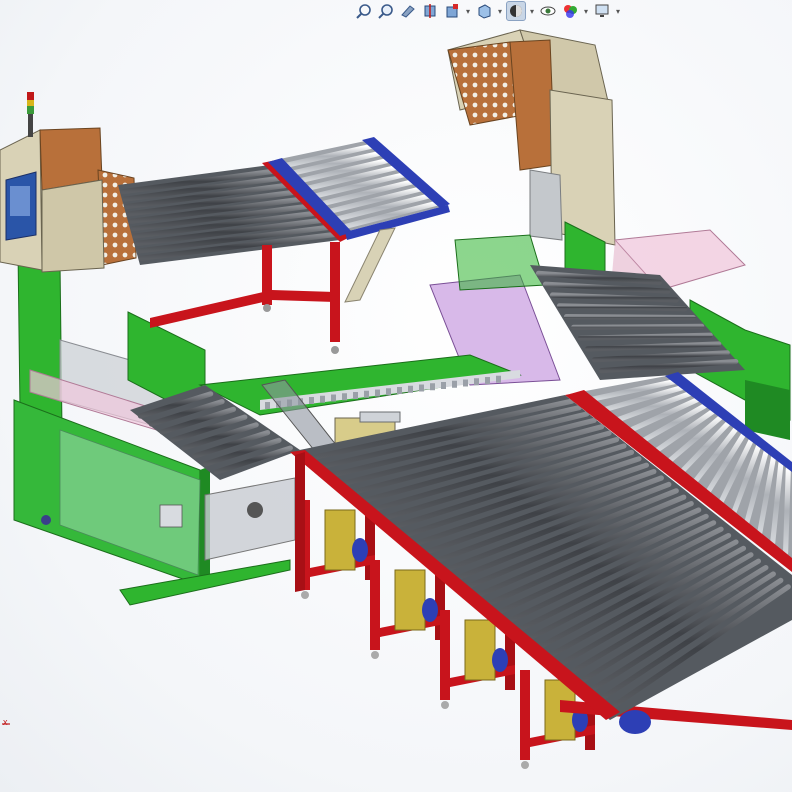  I want to click on hide-show-items-button, so click(548, 11).